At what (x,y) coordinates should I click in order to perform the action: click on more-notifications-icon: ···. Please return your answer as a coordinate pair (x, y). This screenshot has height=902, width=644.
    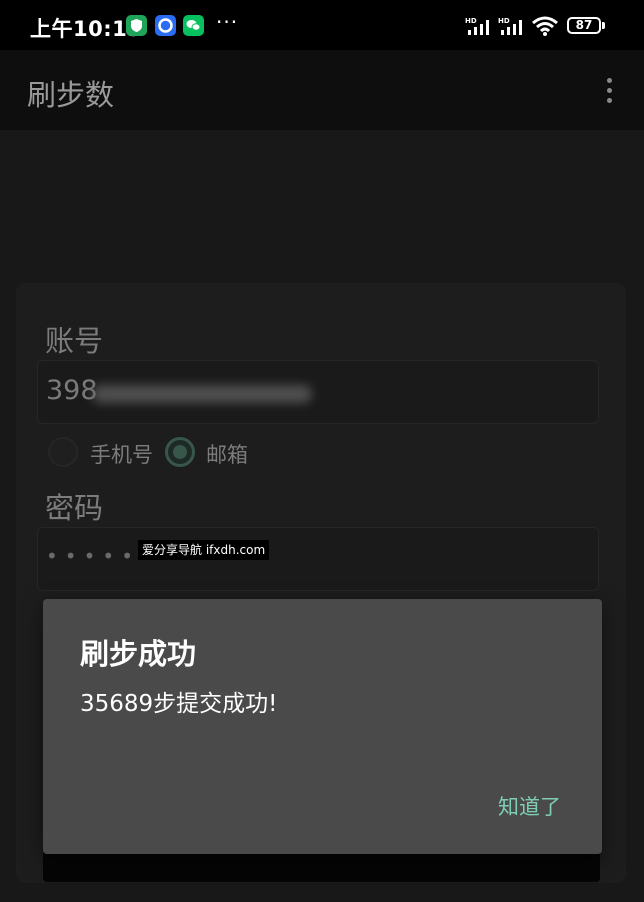
    Looking at the image, I should click on (227, 22).